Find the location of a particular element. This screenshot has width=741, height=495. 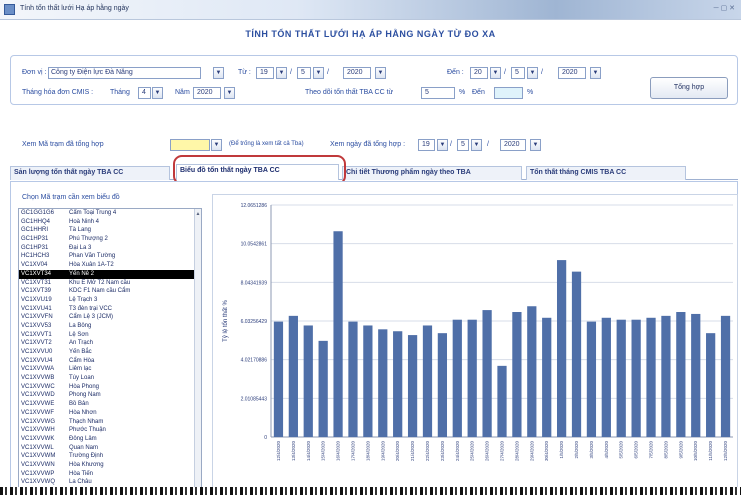

list-item: GC1HHRI Tà Lang is located at coordinates (110, 230).